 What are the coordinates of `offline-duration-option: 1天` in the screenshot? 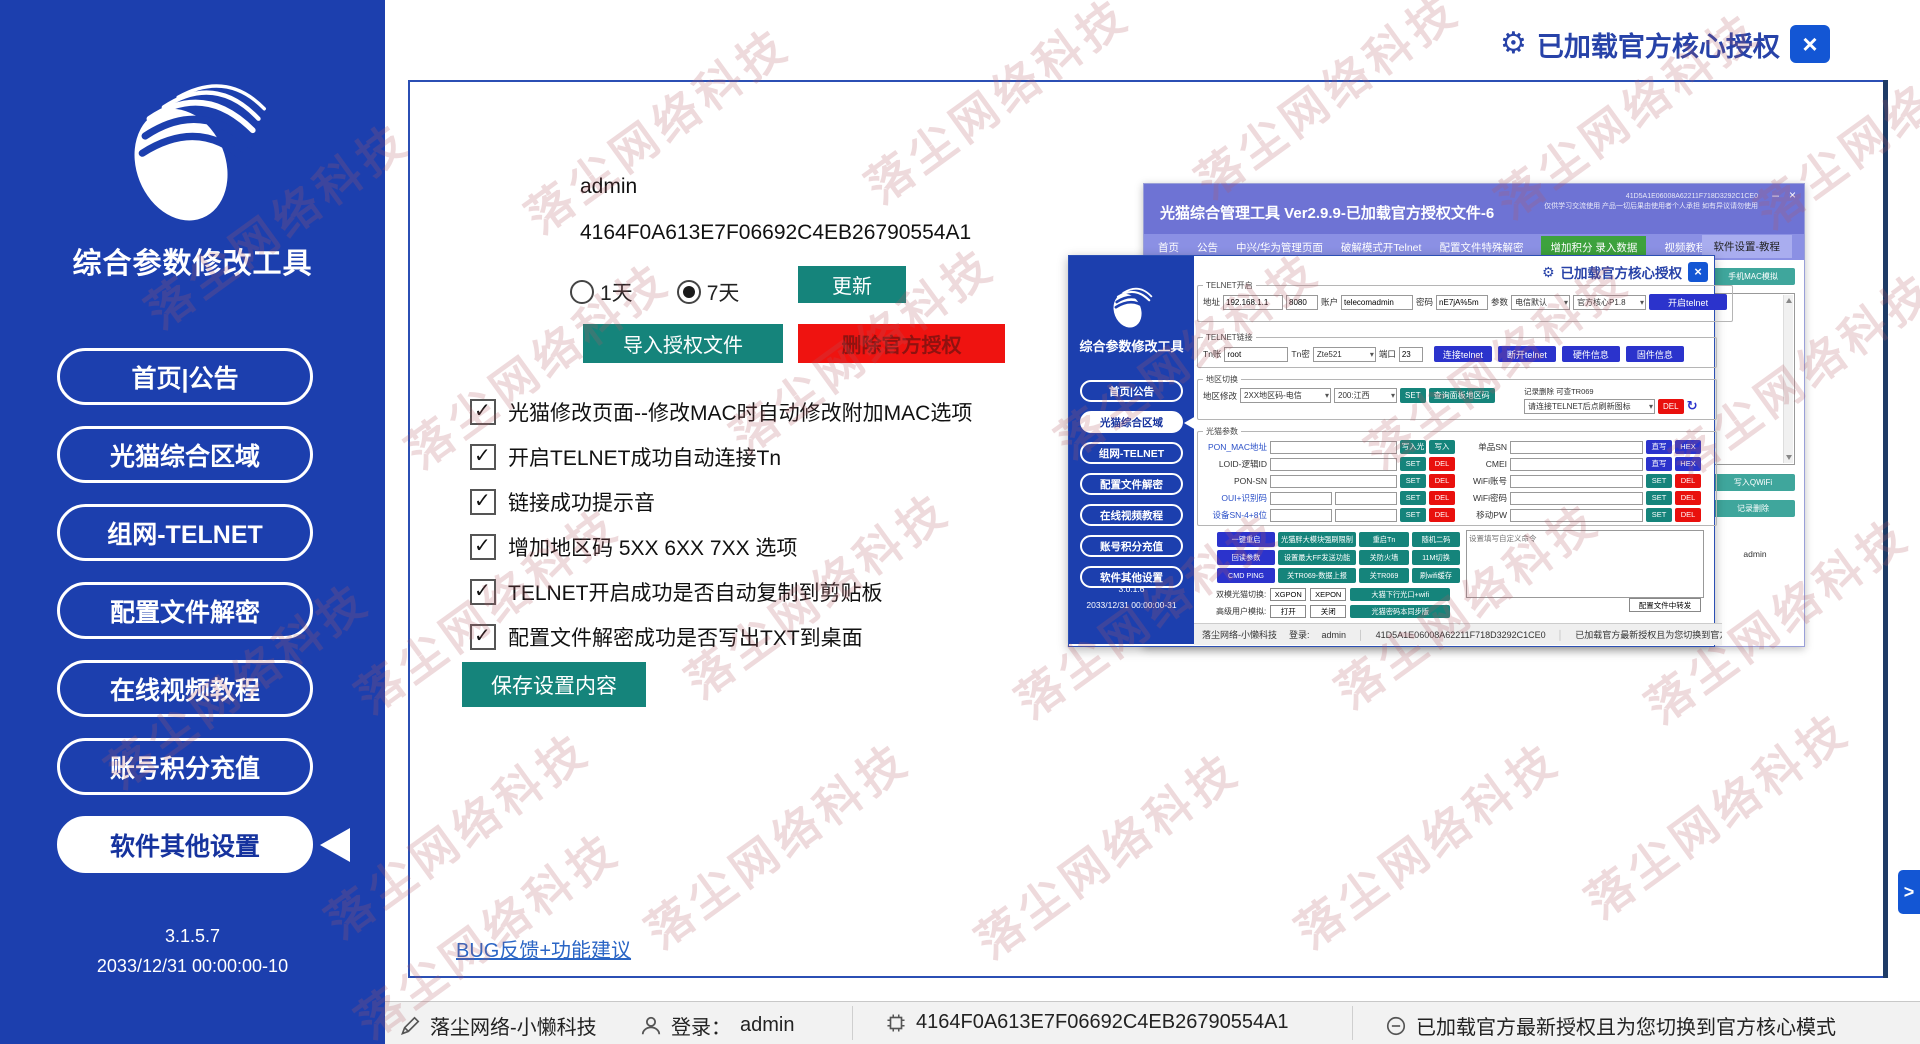 It's located at (601, 292).